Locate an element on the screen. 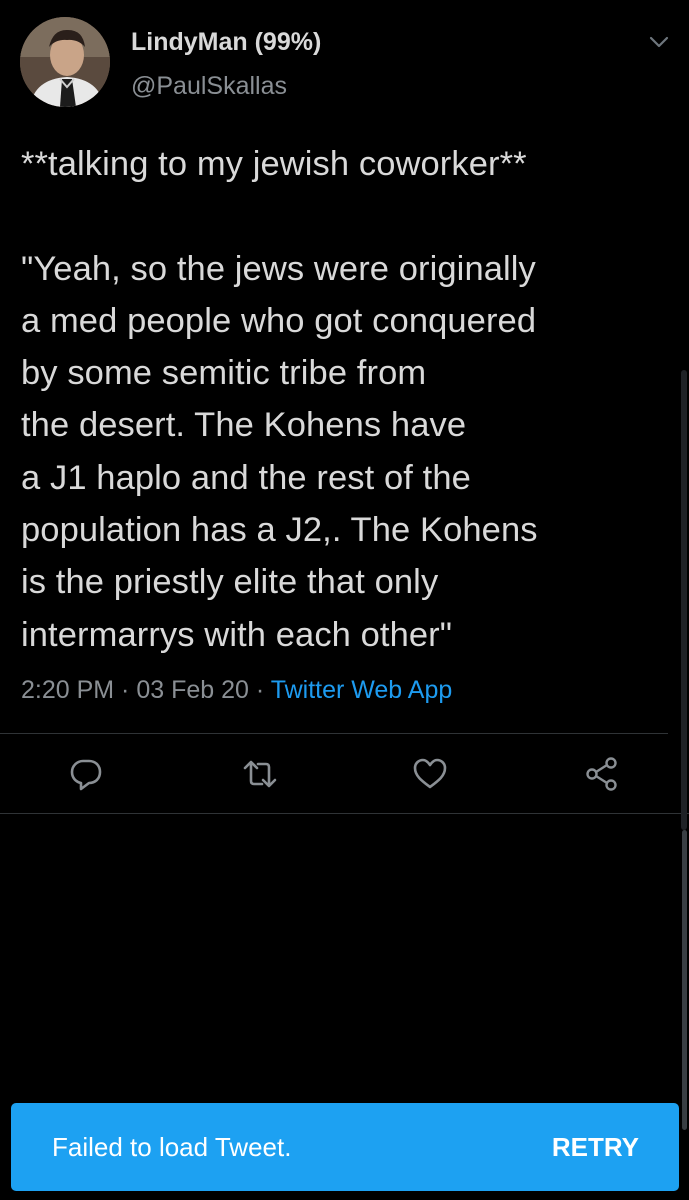 This screenshot has height=1200, width=689. tweet-metadata: 2:20 PM · 03 Feb 20 · Twitter Web App is located at coordinates (236, 690).